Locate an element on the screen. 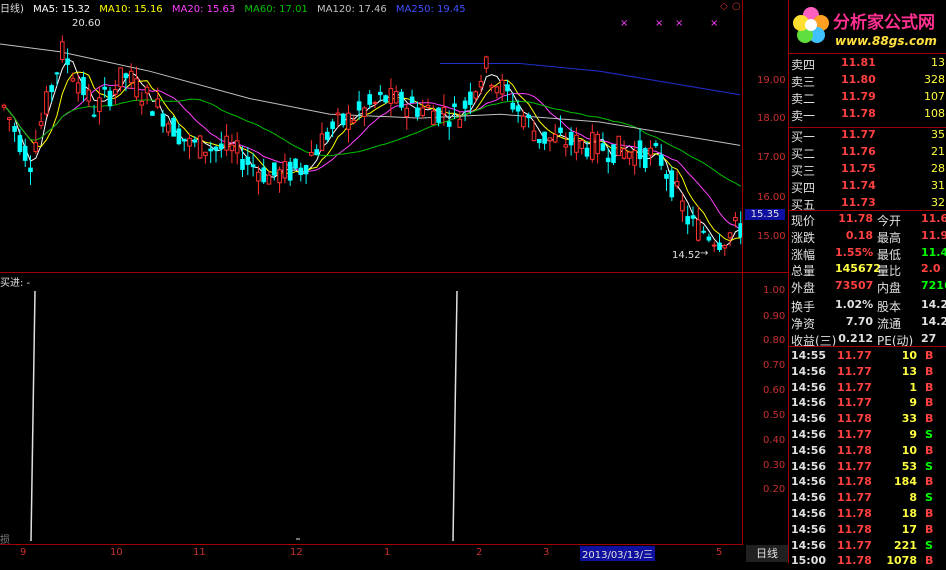 The image size is (946, 570). order-price: 11.74 is located at coordinates (858, 185).